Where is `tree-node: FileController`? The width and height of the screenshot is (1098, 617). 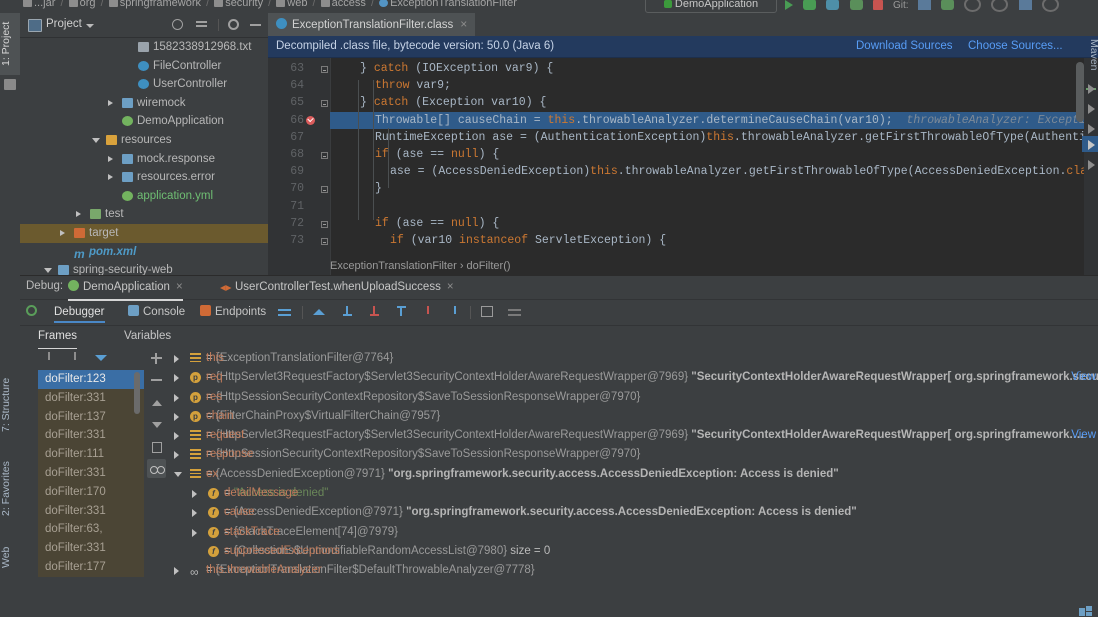 tree-node: FileController is located at coordinates (144, 66).